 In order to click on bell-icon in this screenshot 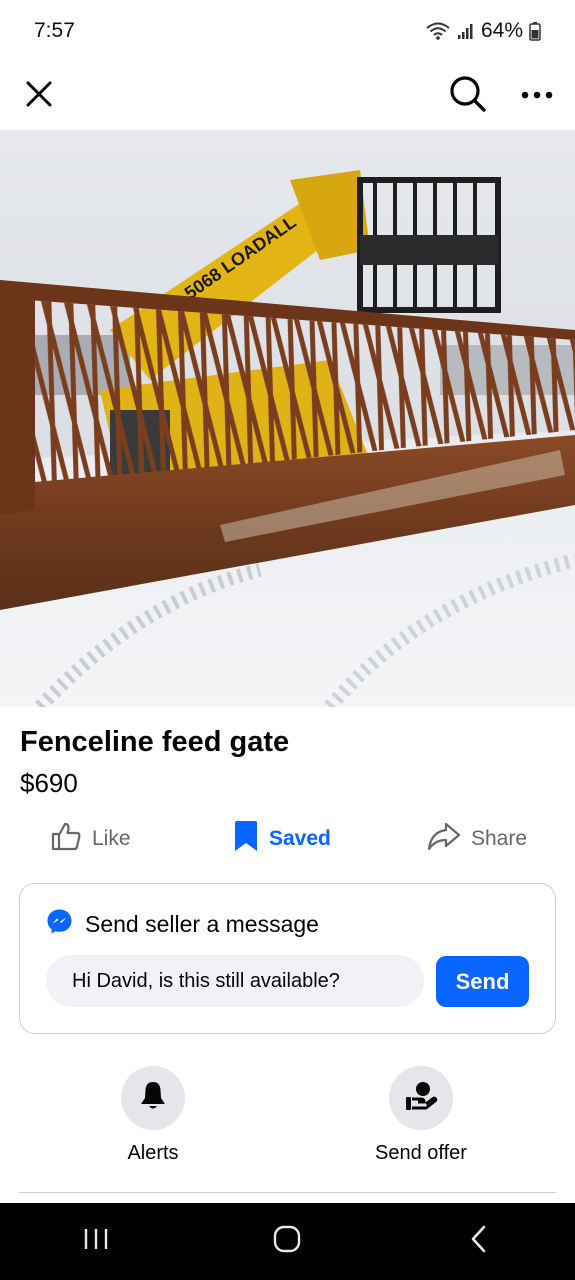, I will do `click(153, 1098)`.